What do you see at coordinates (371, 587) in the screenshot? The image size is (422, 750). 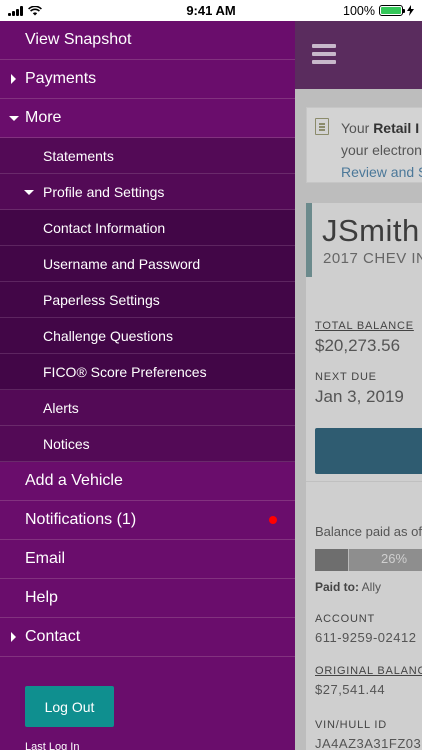 I see `paid-to-value: Ally` at bounding box center [371, 587].